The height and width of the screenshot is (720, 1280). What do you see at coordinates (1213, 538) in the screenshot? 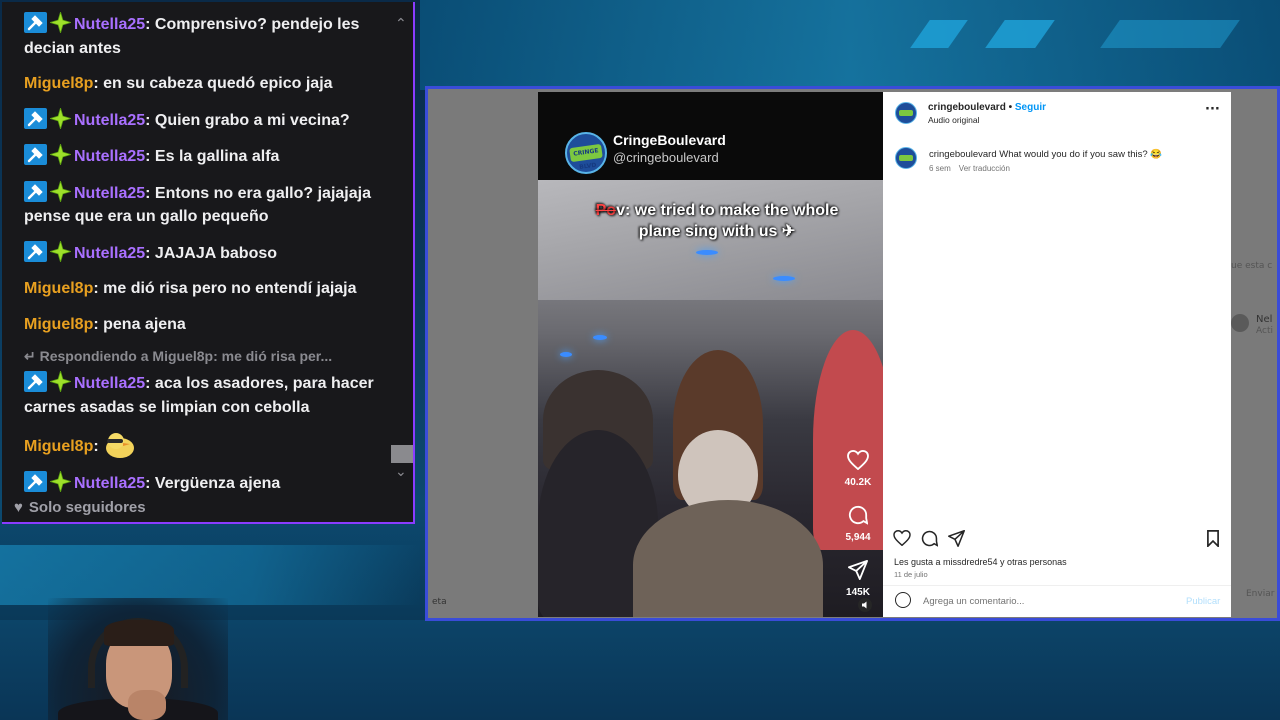
I see `bookmark-icon` at bounding box center [1213, 538].